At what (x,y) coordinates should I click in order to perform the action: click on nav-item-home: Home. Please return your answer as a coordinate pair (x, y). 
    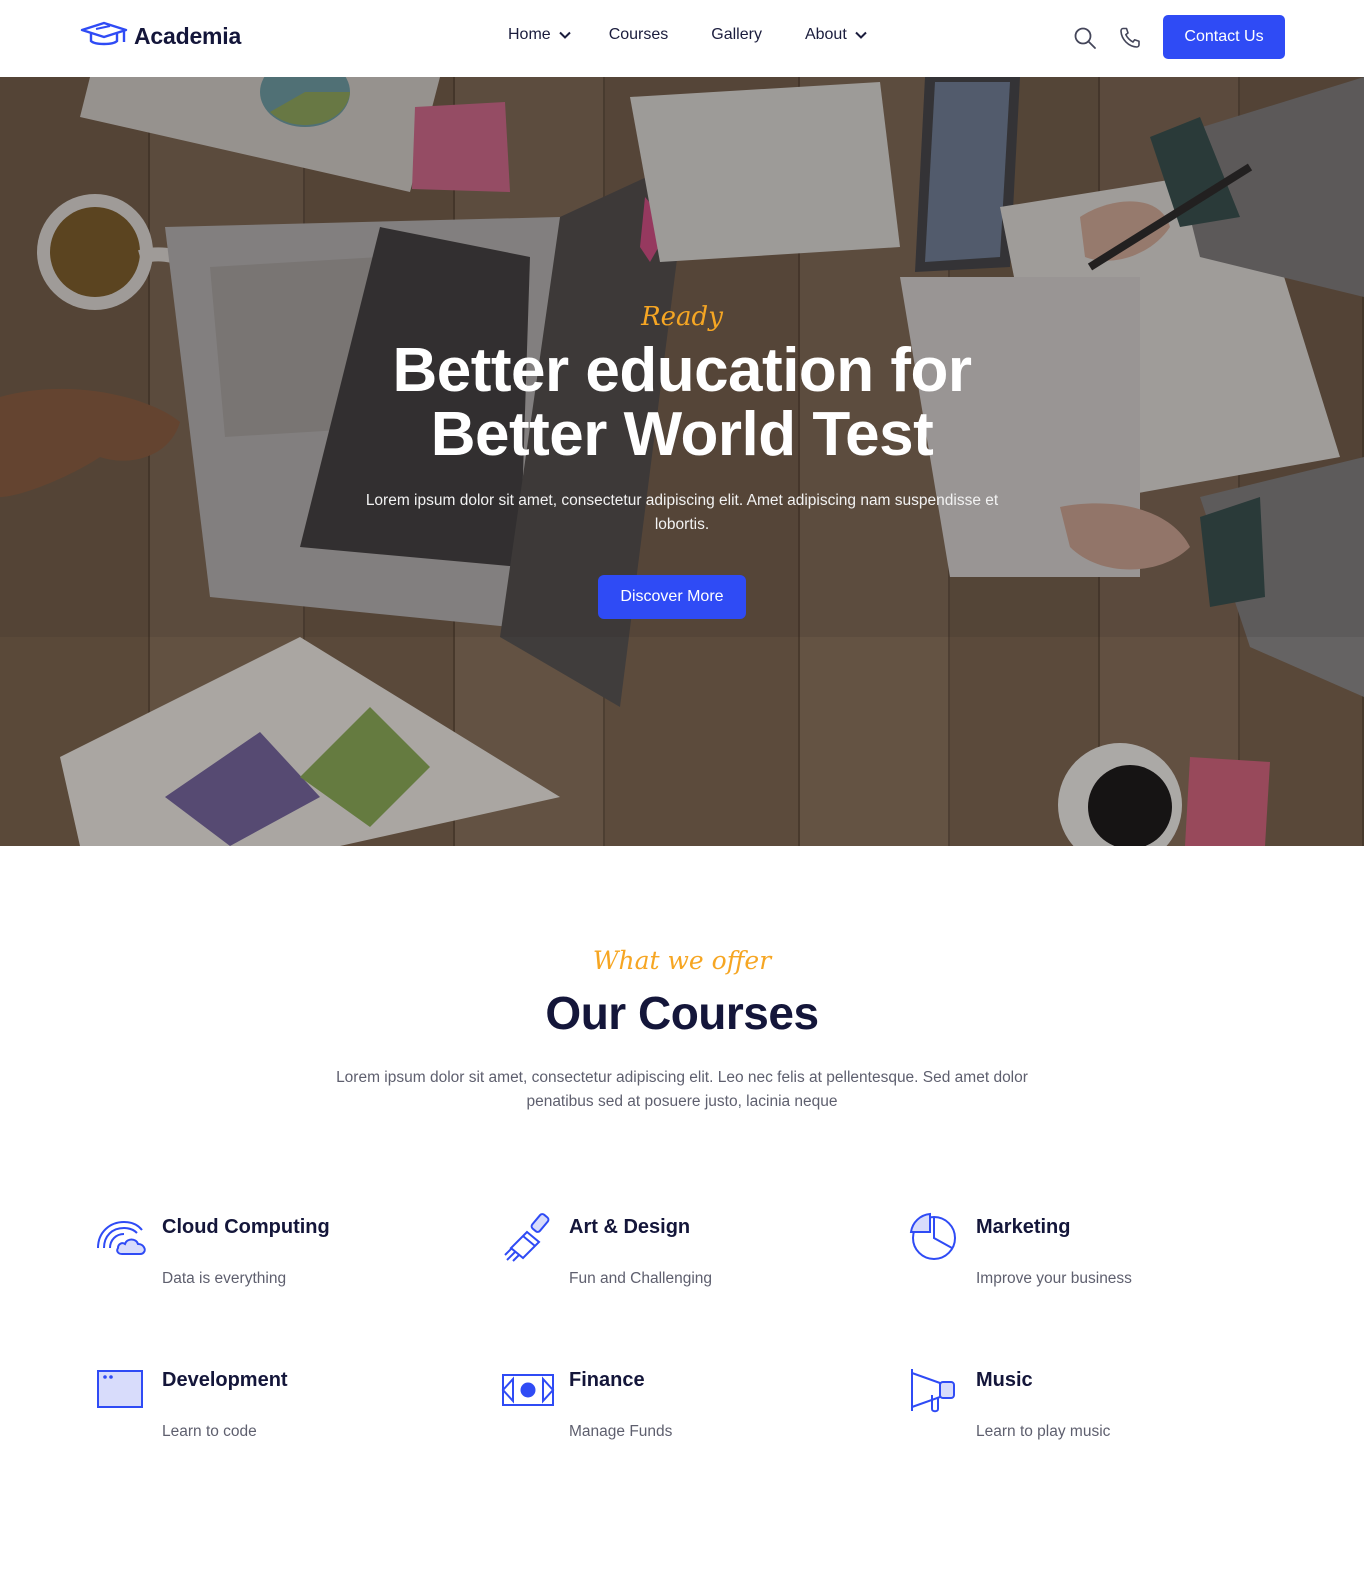
    Looking at the image, I should click on (539, 35).